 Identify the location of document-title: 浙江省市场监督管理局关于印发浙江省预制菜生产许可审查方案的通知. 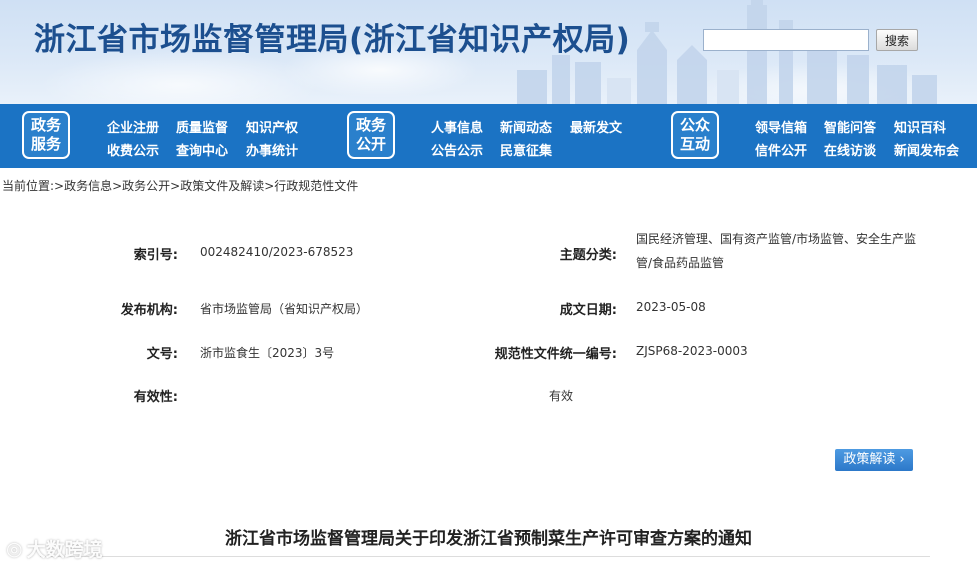
(488, 539).